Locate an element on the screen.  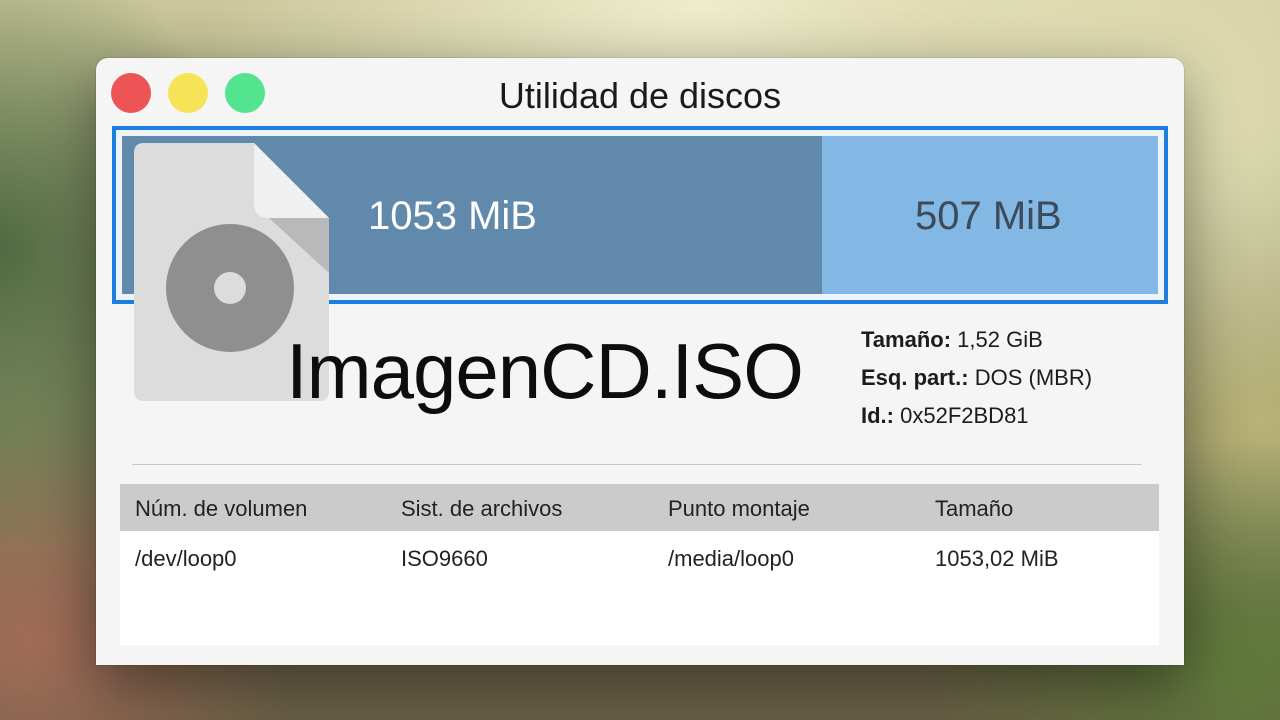
info-id: Id.: 0x52F2BD81 is located at coordinates (976, 421).